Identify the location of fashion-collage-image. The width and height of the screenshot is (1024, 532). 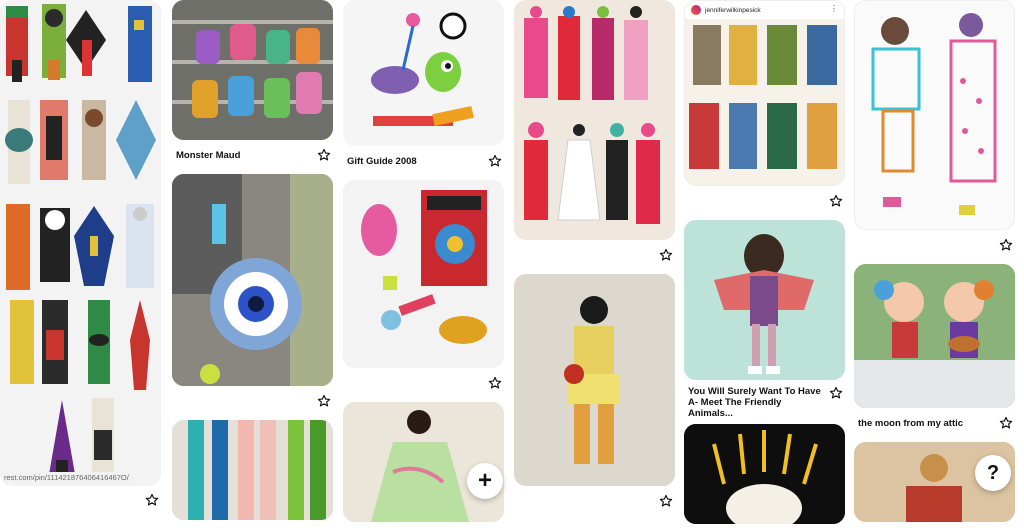
(594, 120).